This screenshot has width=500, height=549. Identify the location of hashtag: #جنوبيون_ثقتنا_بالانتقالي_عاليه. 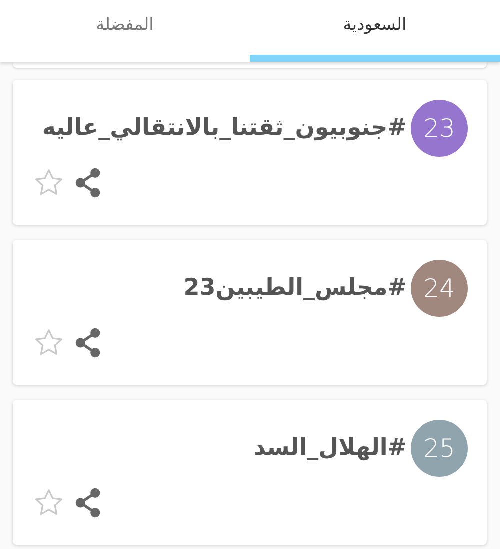
(224, 128).